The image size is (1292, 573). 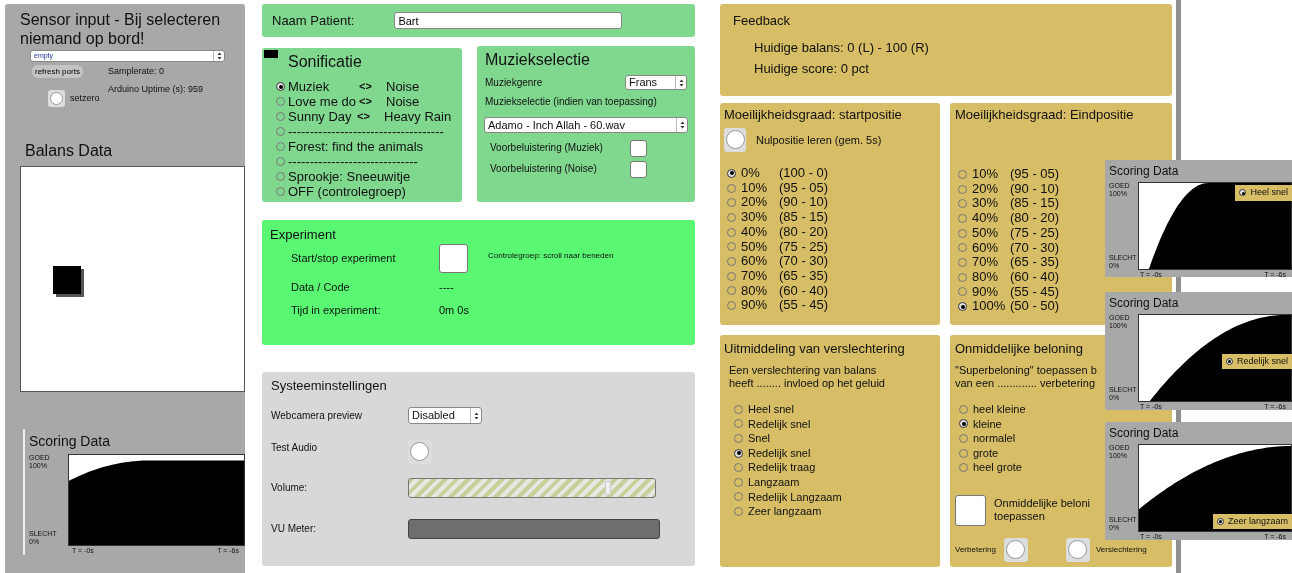 I want to click on option-label: Redelijk traag, so click(x=782, y=467).